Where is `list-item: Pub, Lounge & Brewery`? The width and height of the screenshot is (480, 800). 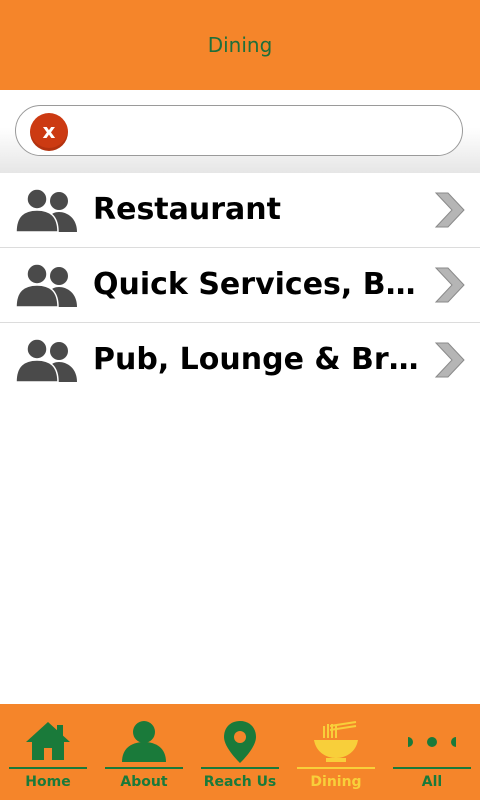 list-item: Pub, Lounge & Brewery is located at coordinates (240, 360).